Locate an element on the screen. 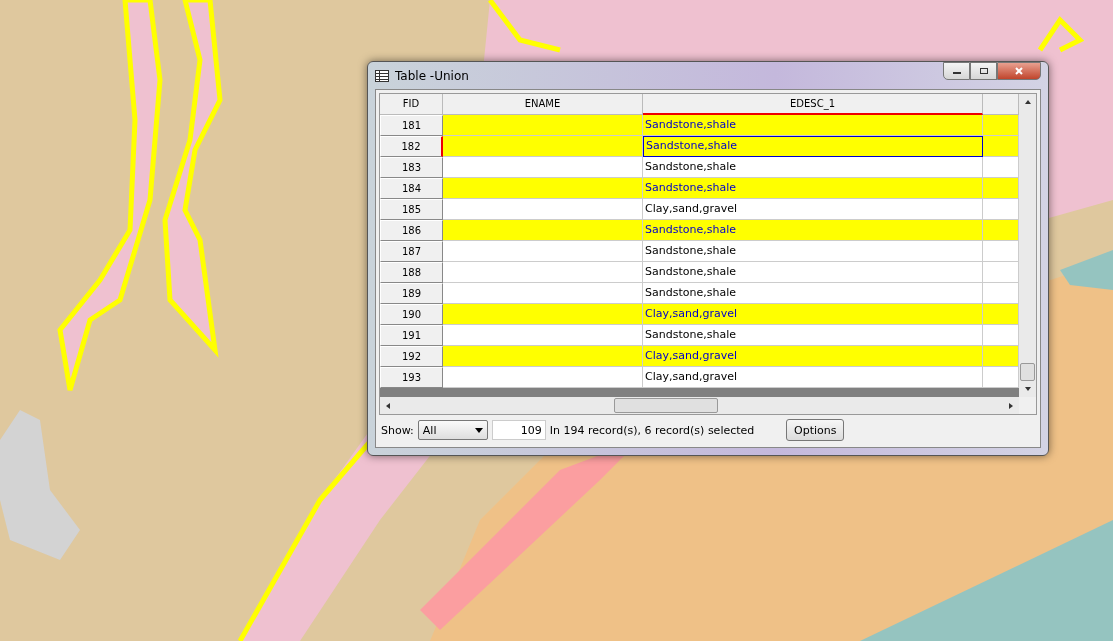 This screenshot has width=1113, height=641. table-row: 193 Clay,sand,gravel is located at coordinates (699, 377).